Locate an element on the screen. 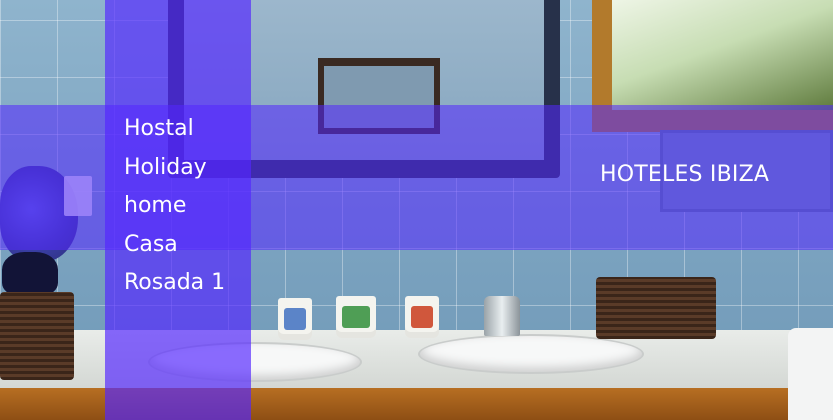 The width and height of the screenshot is (833, 420). window-view is located at coordinates (722, 55).